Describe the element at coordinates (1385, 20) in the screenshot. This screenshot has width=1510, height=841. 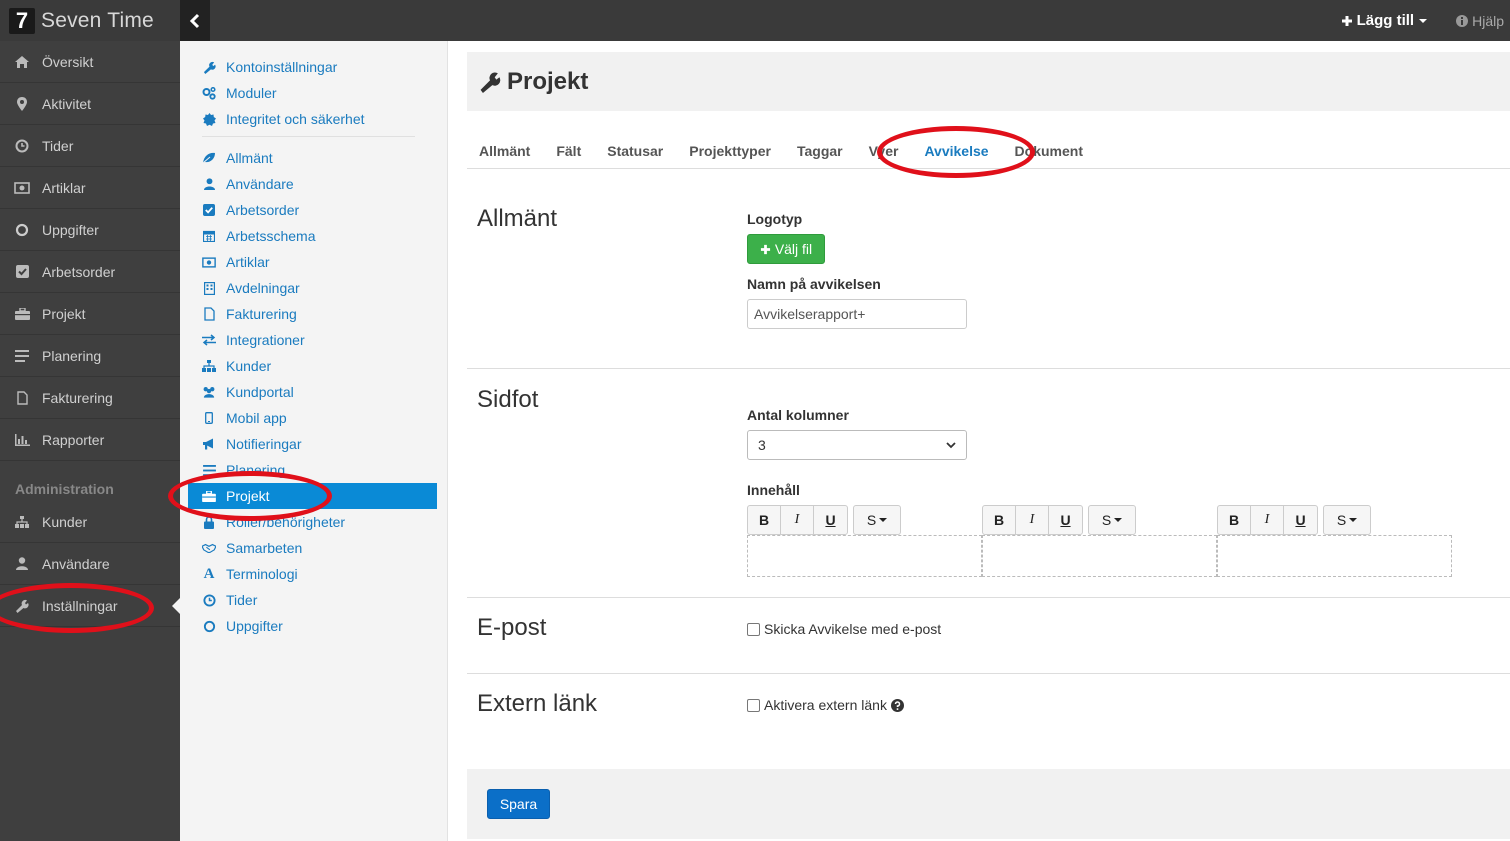
I see `add-menu-button: Lägg till` at that location.